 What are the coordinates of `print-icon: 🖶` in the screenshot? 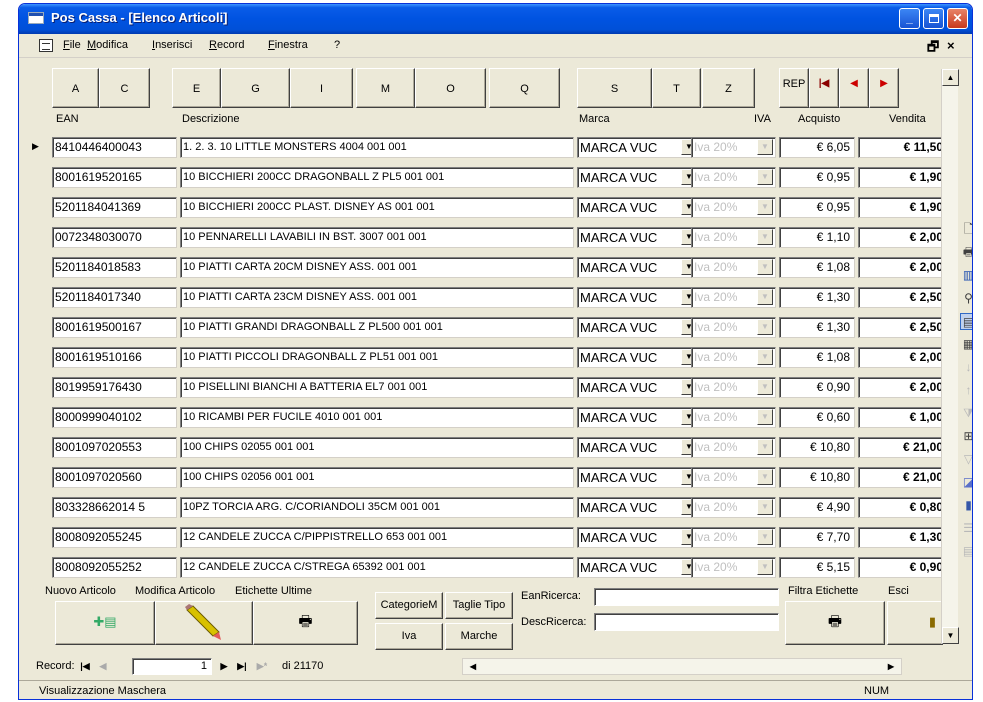 It's located at (966, 252).